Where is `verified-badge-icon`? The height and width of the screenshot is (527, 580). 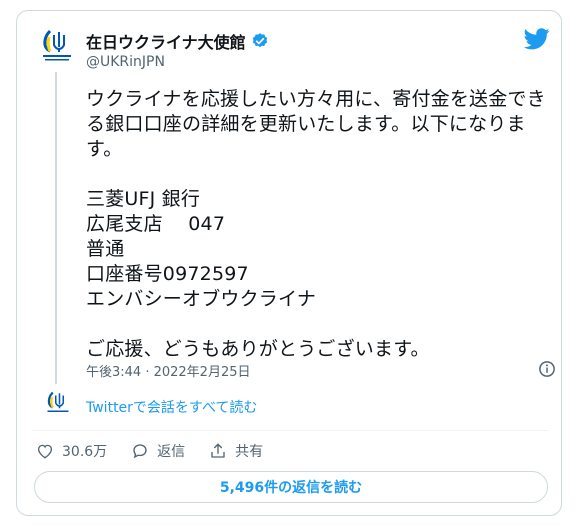
verified-badge-icon is located at coordinates (259, 40).